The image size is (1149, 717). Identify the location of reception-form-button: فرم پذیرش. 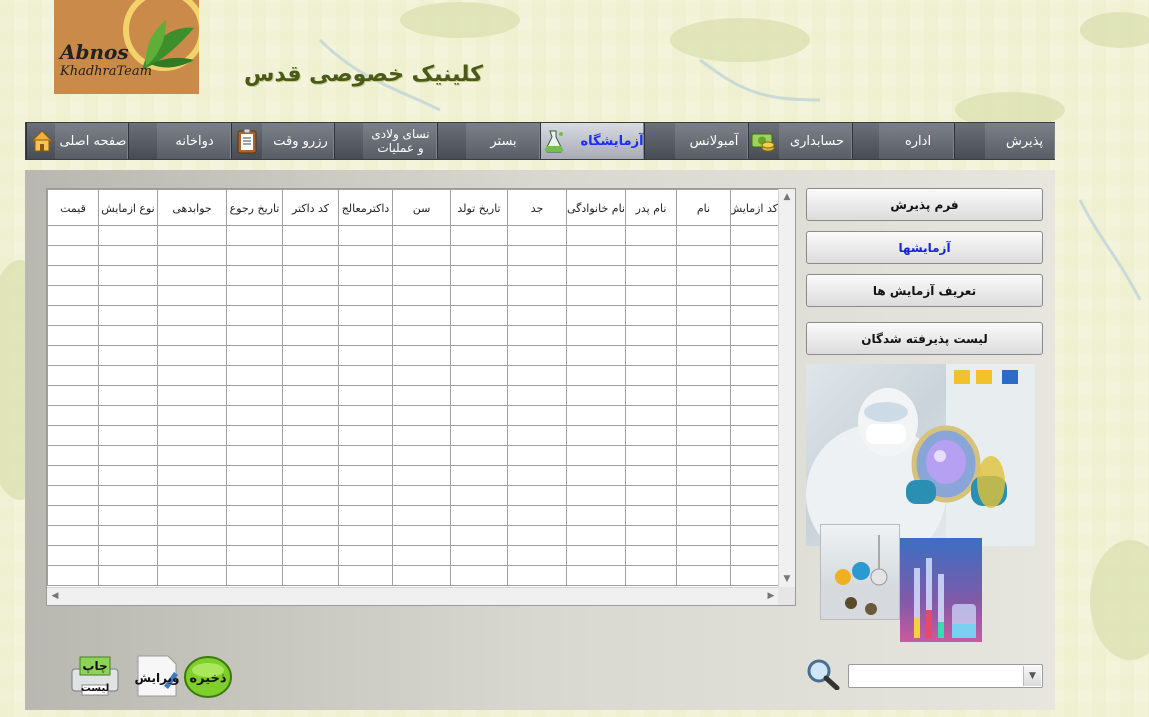
(924, 204).